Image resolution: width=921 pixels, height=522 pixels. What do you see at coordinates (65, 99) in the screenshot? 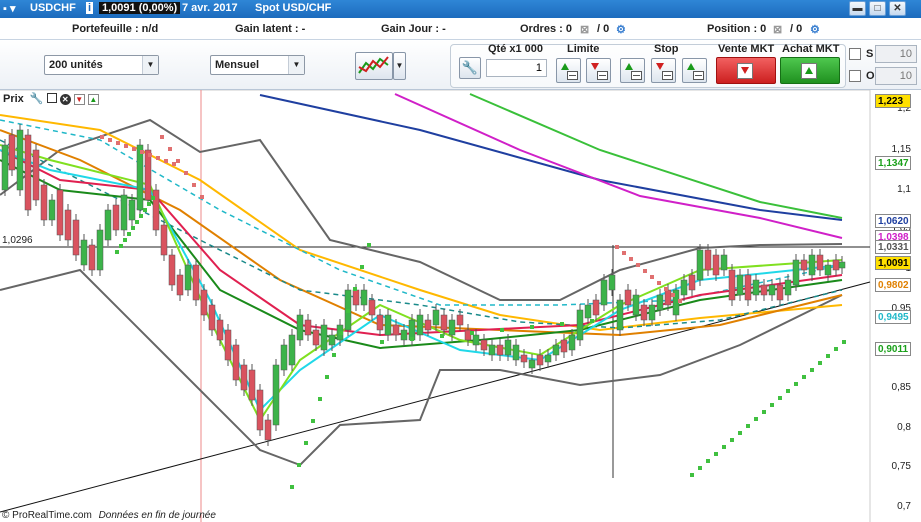
I see `close-panel-icon: ✕` at bounding box center [65, 99].